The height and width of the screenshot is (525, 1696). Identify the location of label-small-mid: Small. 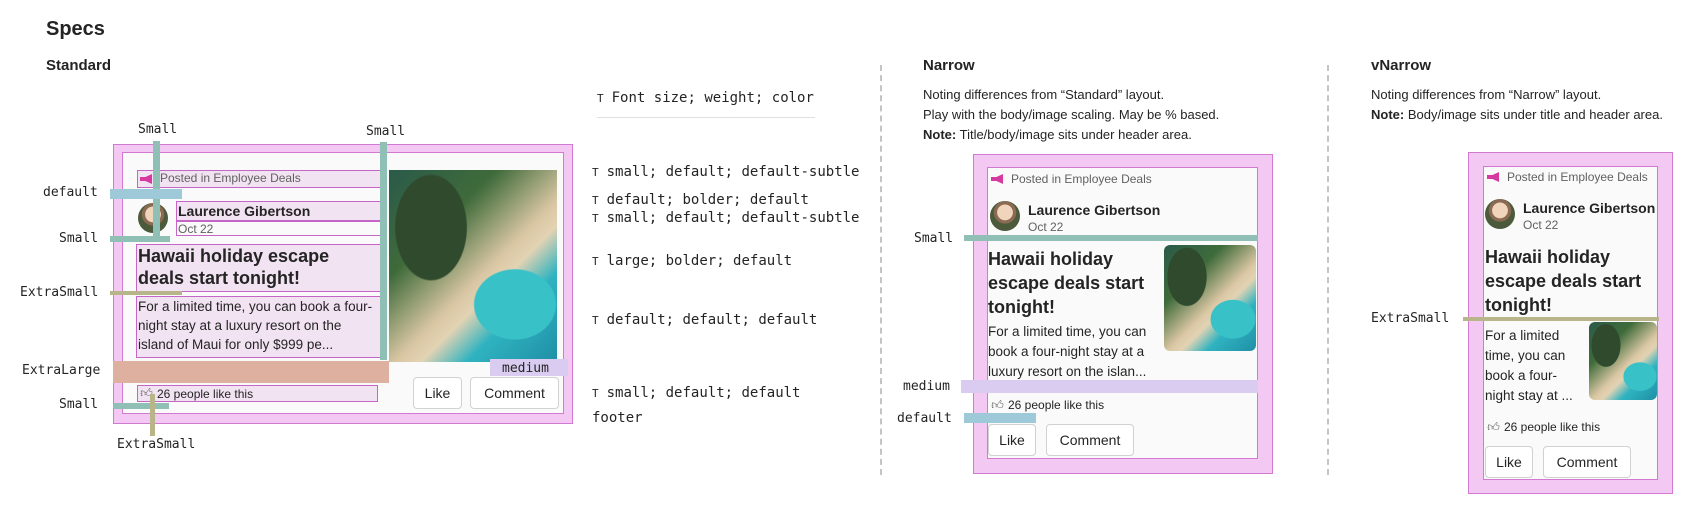
(79, 238).